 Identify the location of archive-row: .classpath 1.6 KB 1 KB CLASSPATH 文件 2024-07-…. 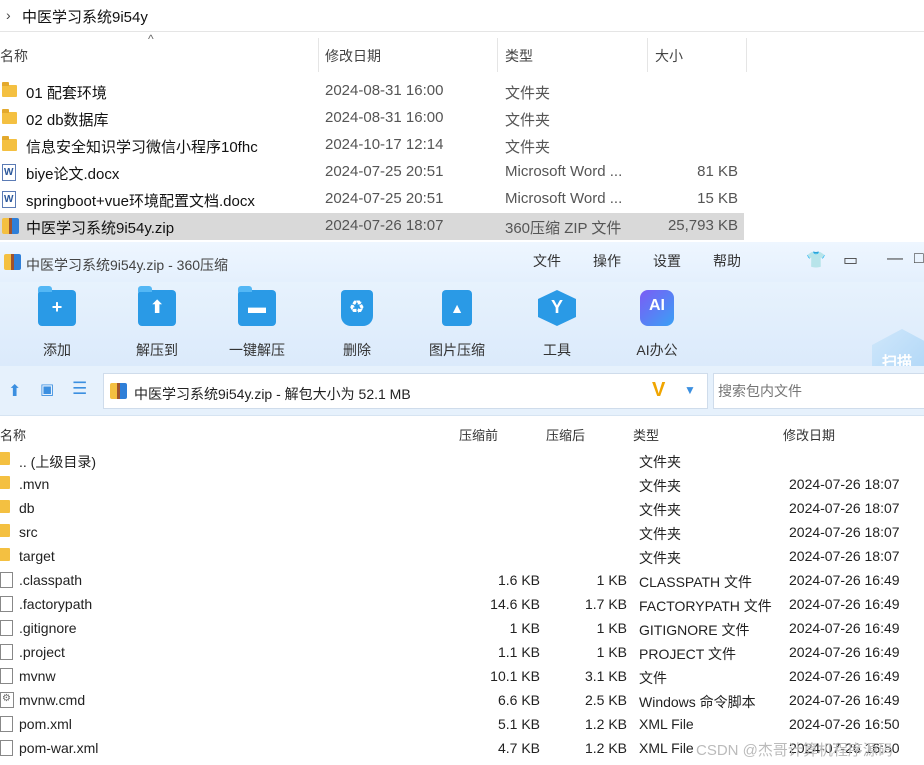
(462, 580).